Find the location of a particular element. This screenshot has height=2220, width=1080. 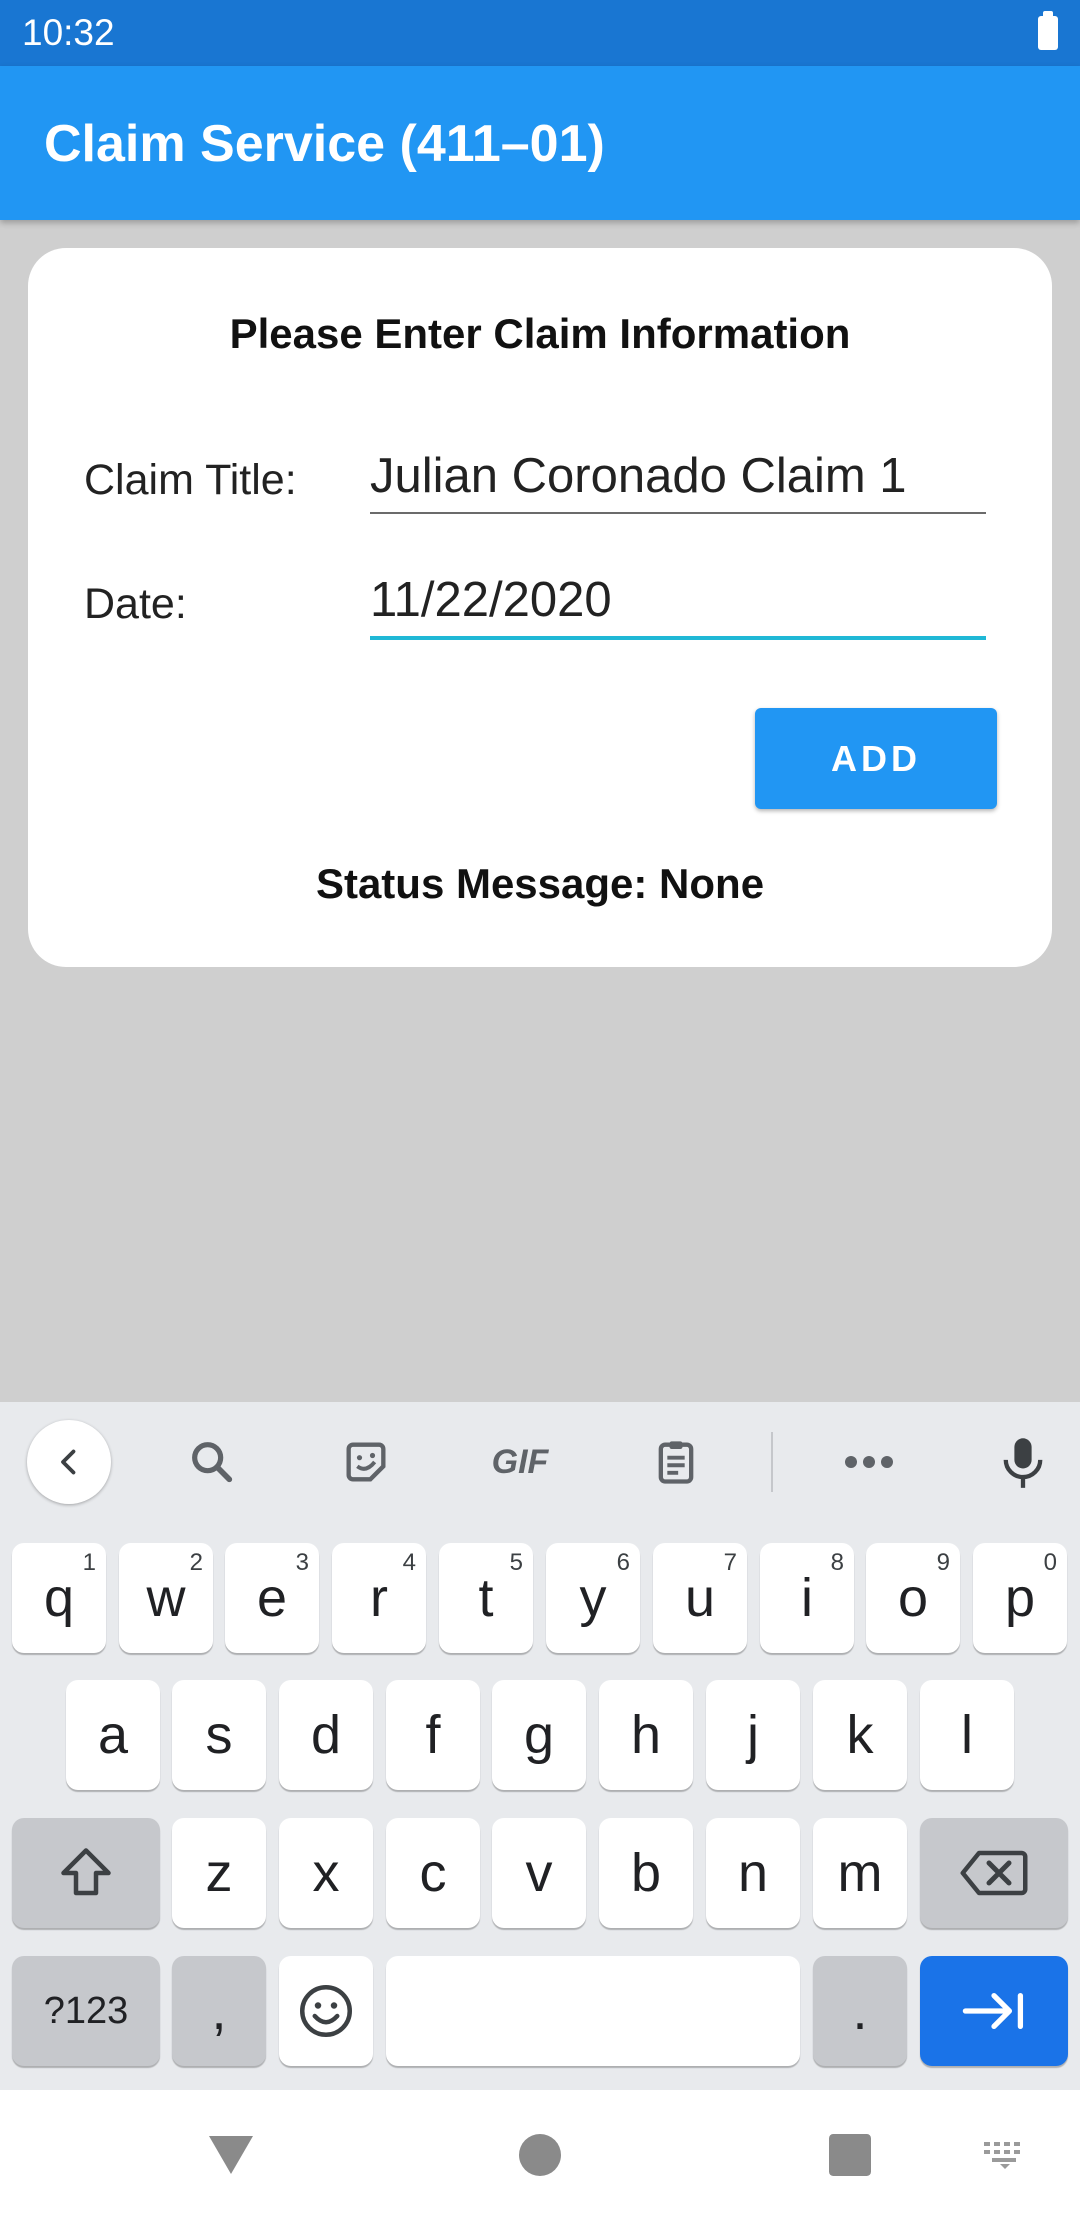

claim-title-label: Claim Title: is located at coordinates (190, 480).